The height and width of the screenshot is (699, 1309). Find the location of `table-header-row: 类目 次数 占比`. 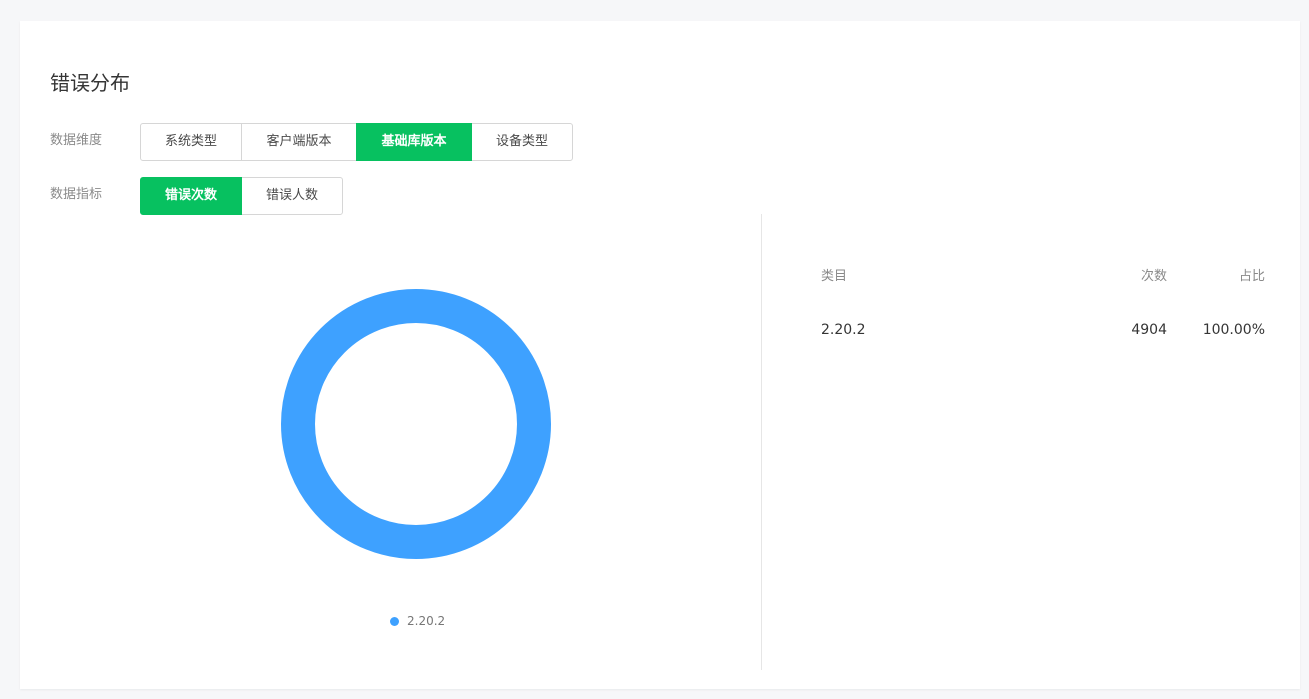

table-header-row: 类目 次数 占比 is located at coordinates (1043, 274).